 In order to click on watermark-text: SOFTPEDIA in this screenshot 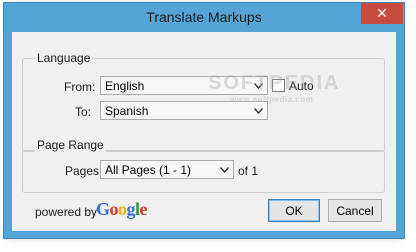, I will do `click(274, 83)`.